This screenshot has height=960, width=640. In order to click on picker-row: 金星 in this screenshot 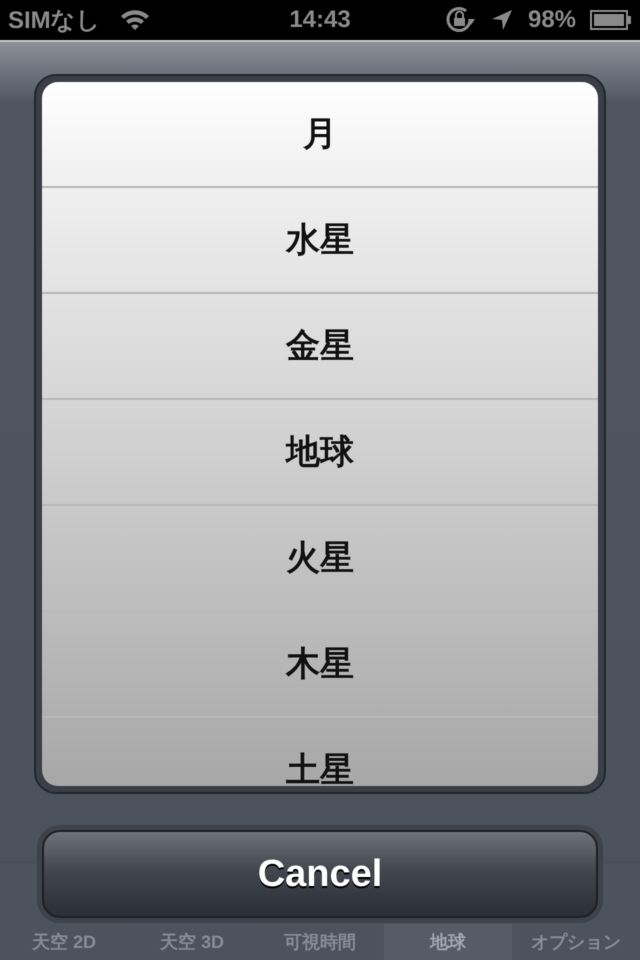, I will do `click(320, 347)`.